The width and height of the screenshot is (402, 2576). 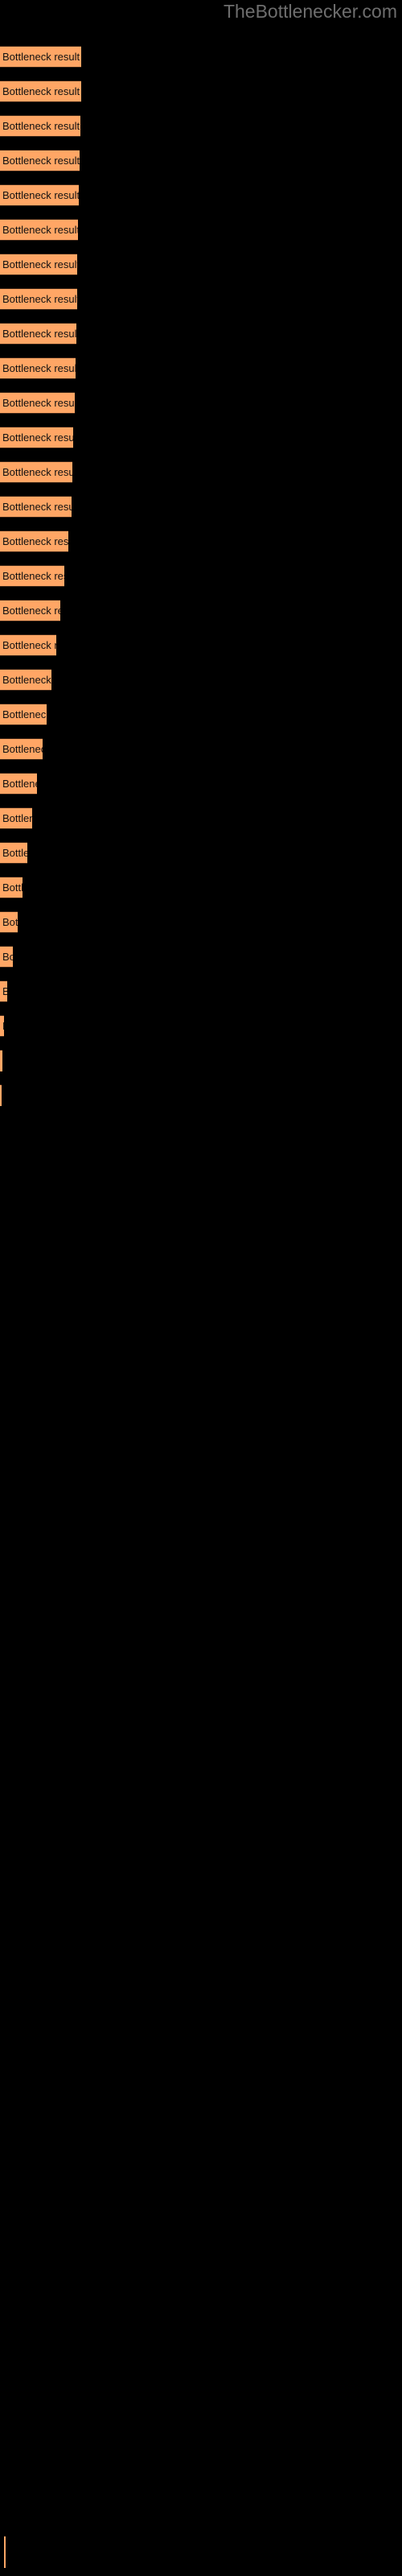 I want to click on bar-tail-sliver, so click(x=5, y=2552).